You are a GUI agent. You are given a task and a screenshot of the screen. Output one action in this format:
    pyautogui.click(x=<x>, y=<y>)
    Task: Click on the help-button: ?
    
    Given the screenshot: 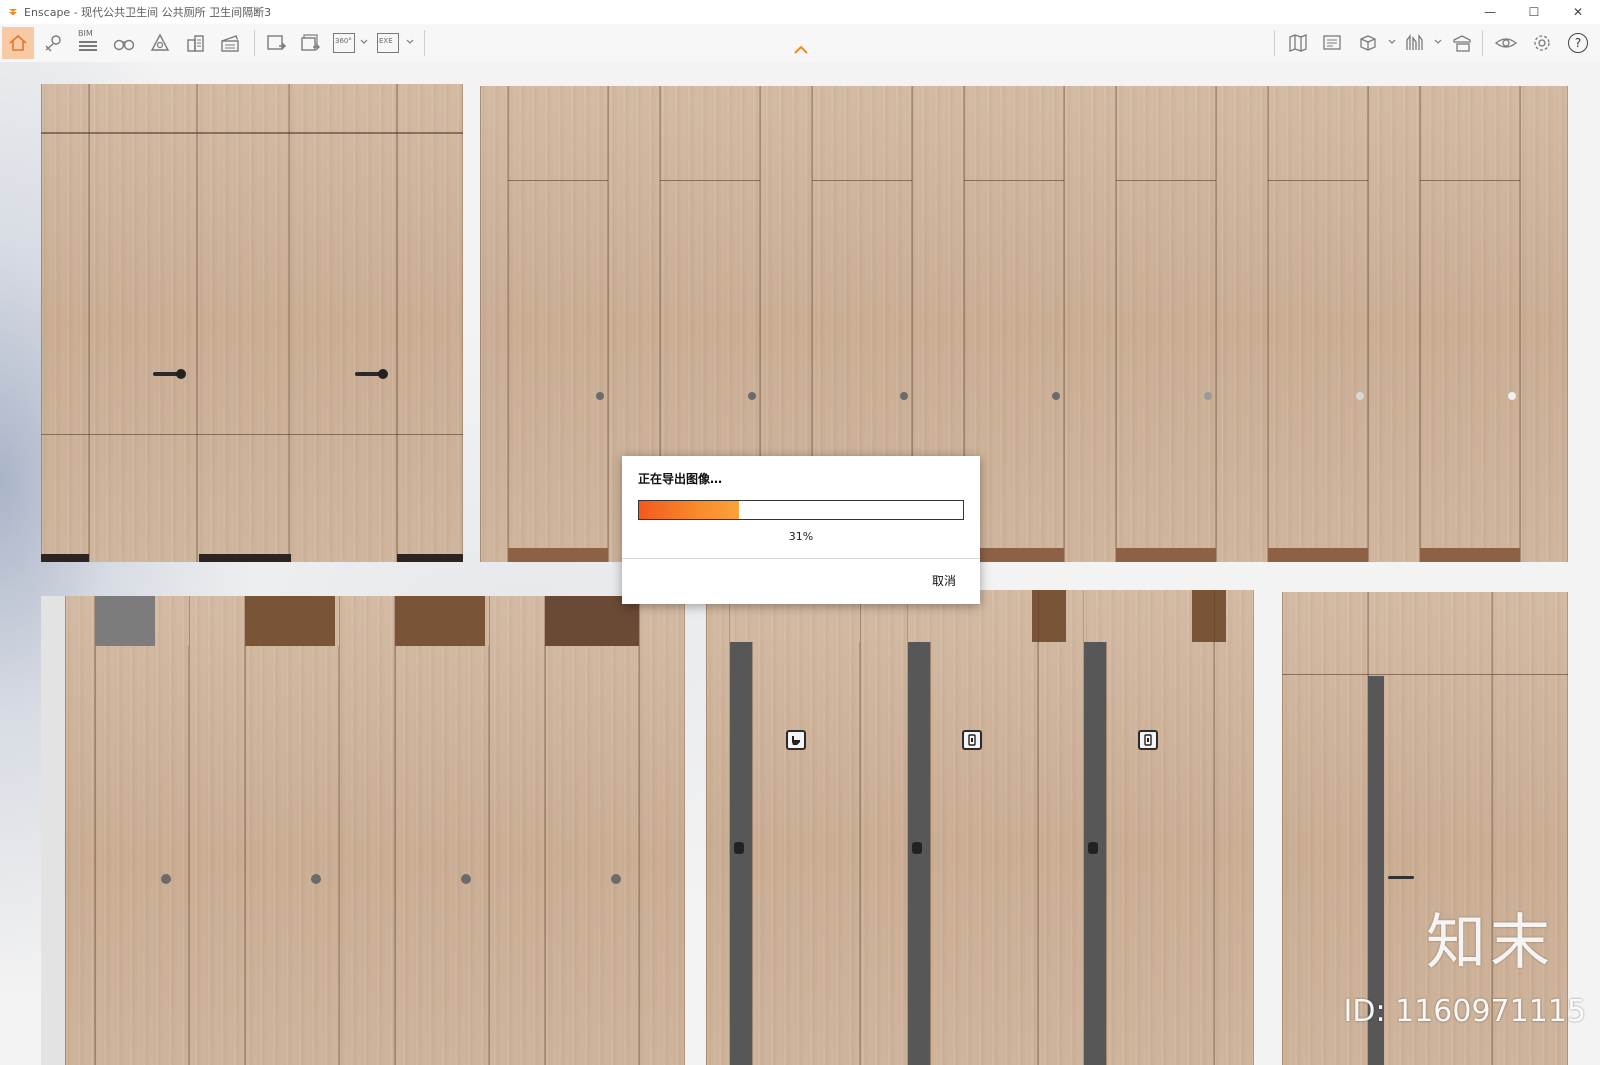 What is the action you would take?
    pyautogui.click(x=1578, y=43)
    